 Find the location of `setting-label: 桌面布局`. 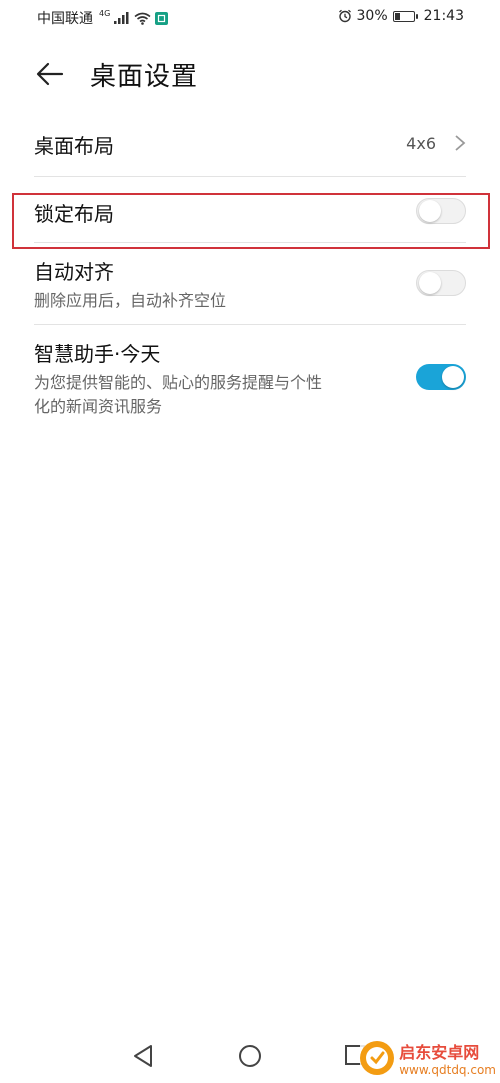

setting-label: 桌面布局 is located at coordinates (74, 146).